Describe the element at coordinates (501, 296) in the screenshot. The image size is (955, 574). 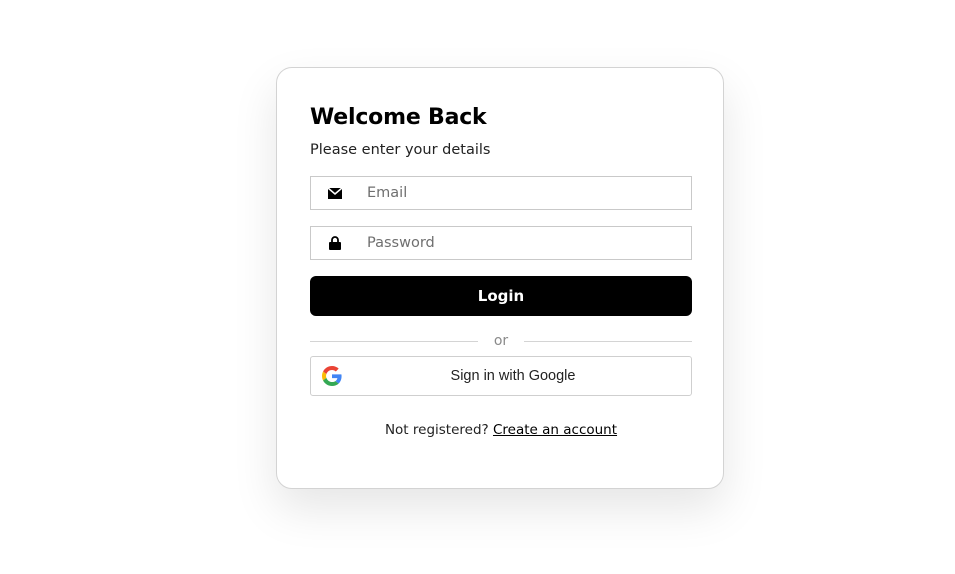
I see `login-button: Login` at that location.